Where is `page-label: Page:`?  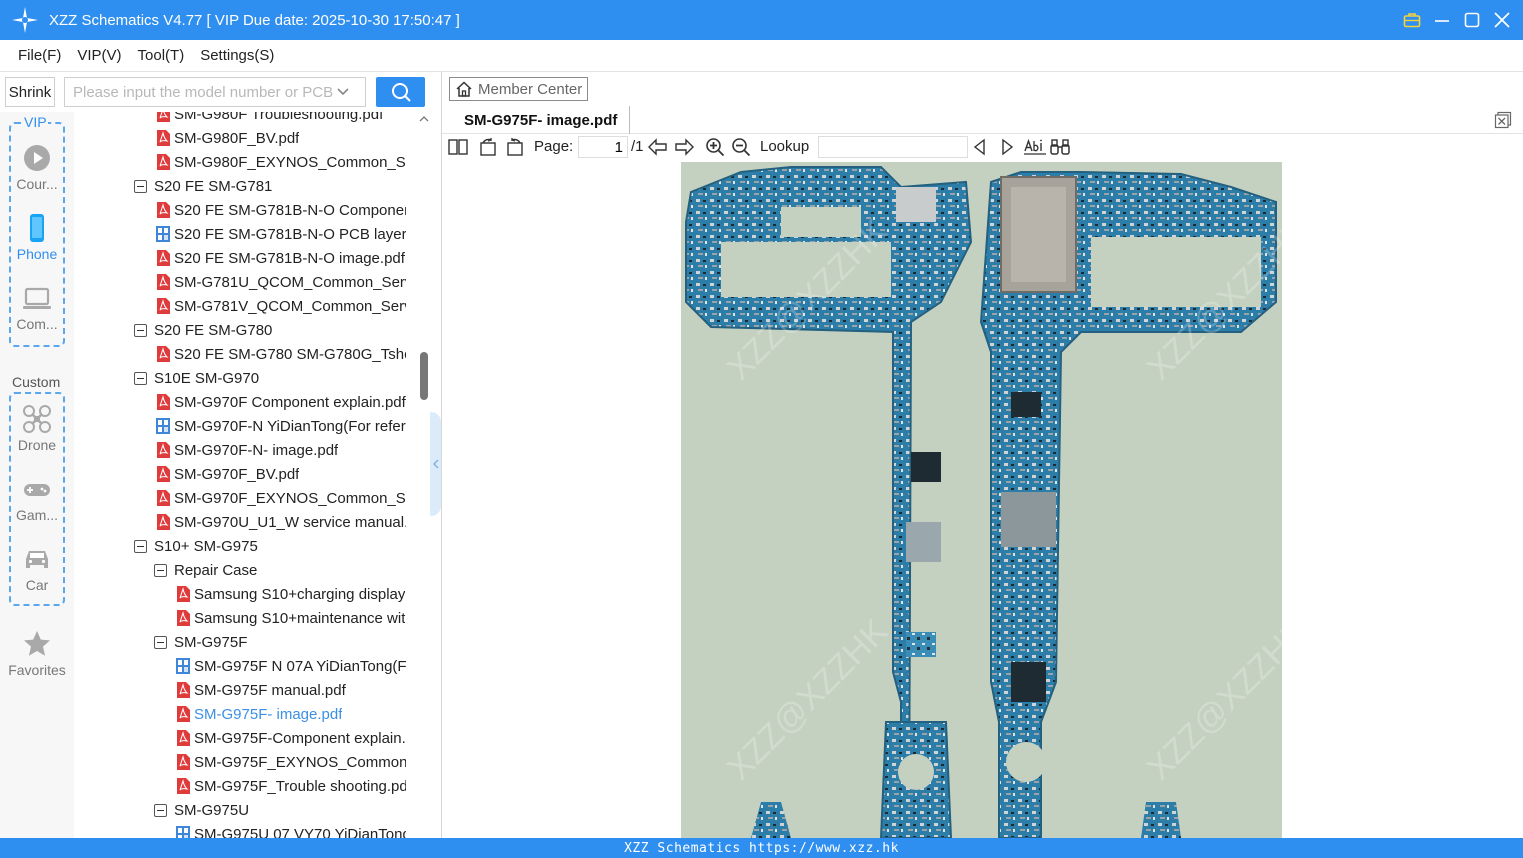
page-label: Page: is located at coordinates (554, 146).